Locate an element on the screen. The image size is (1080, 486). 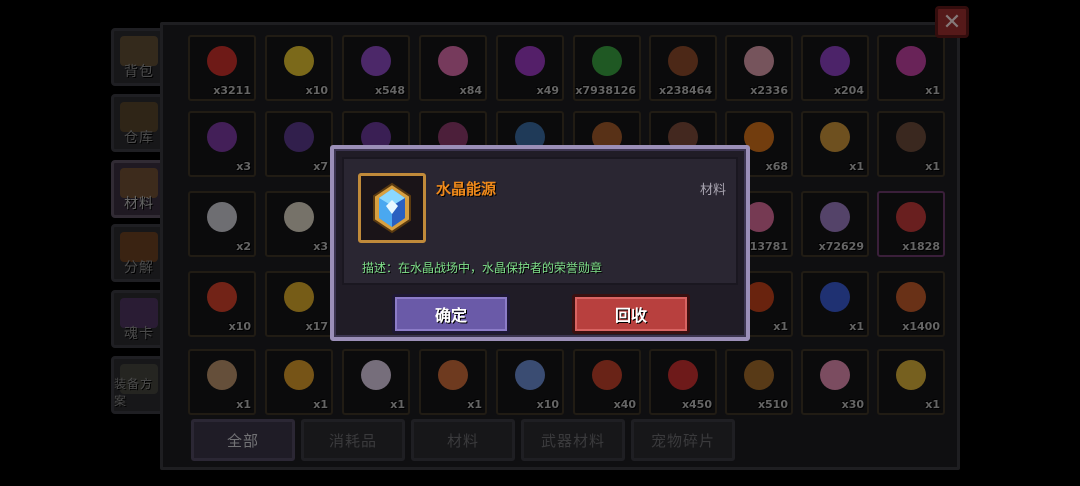
recycle-button: 回收 is located at coordinates (631, 314).